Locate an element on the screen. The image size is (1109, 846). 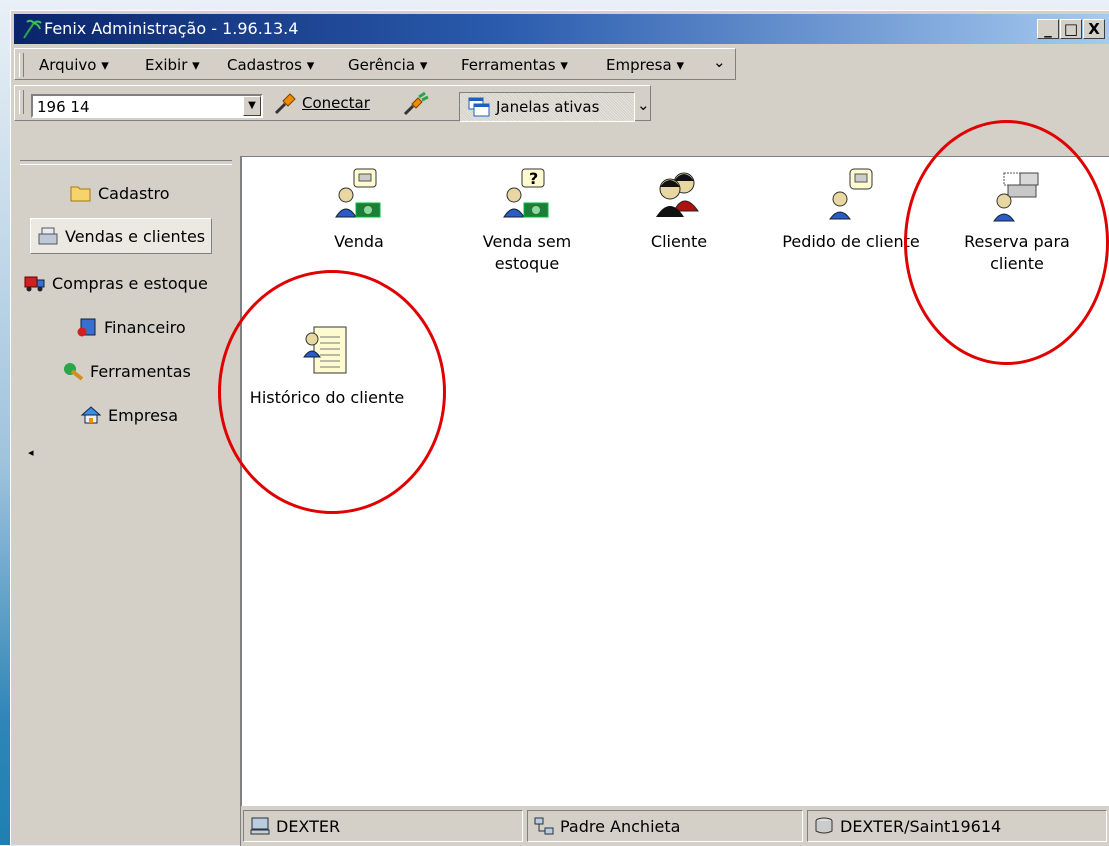
status-bar: DEXTER Padre Anchieta DEXTER/Saint19614 is located at coordinates (675, 826).